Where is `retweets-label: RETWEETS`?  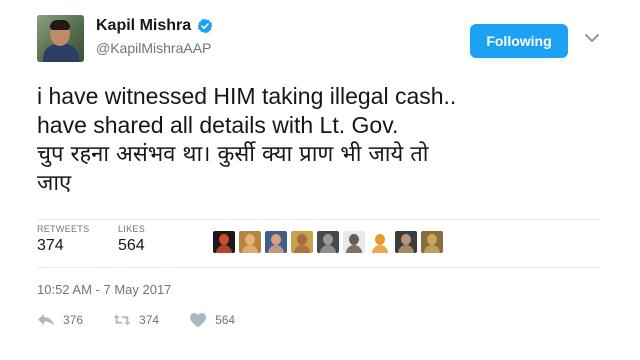 retweets-label: RETWEETS is located at coordinates (63, 229).